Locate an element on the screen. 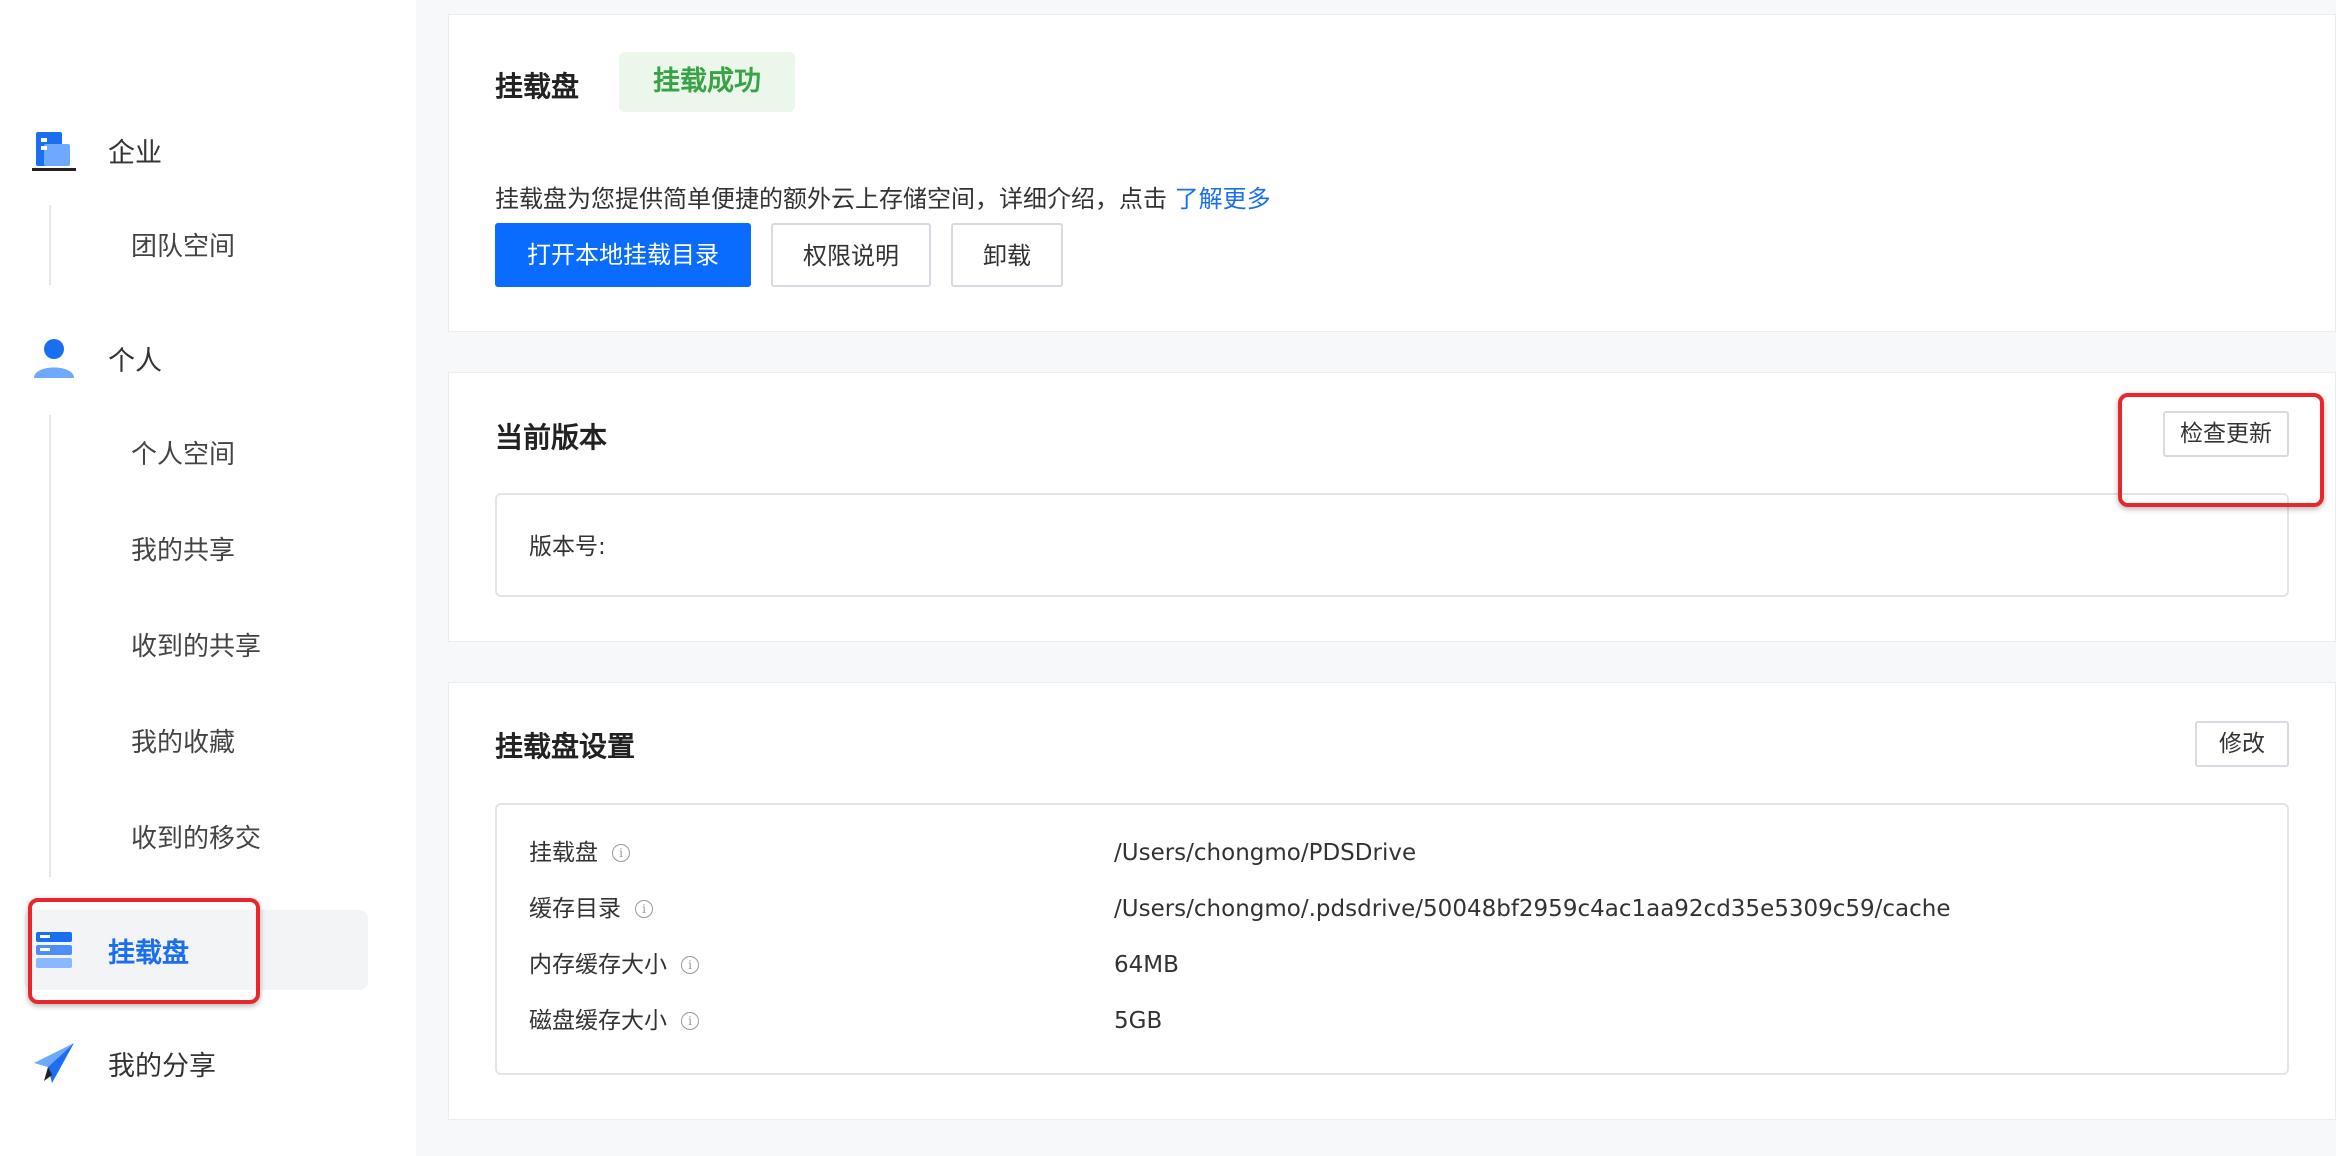 This screenshot has height=1156, width=2336. sidebar-item-my-shares: 我的共享 is located at coordinates (183, 551).